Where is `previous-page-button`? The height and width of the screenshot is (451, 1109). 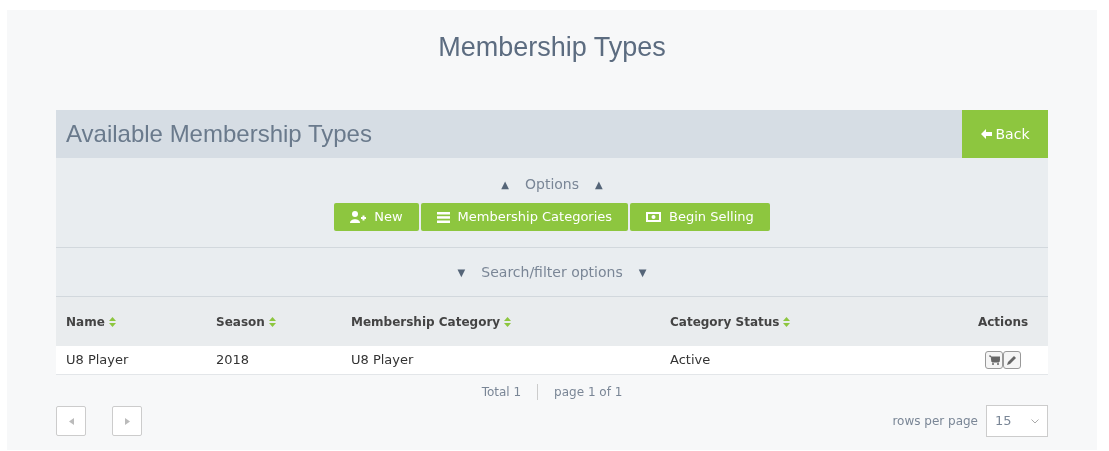
previous-page-button is located at coordinates (71, 421).